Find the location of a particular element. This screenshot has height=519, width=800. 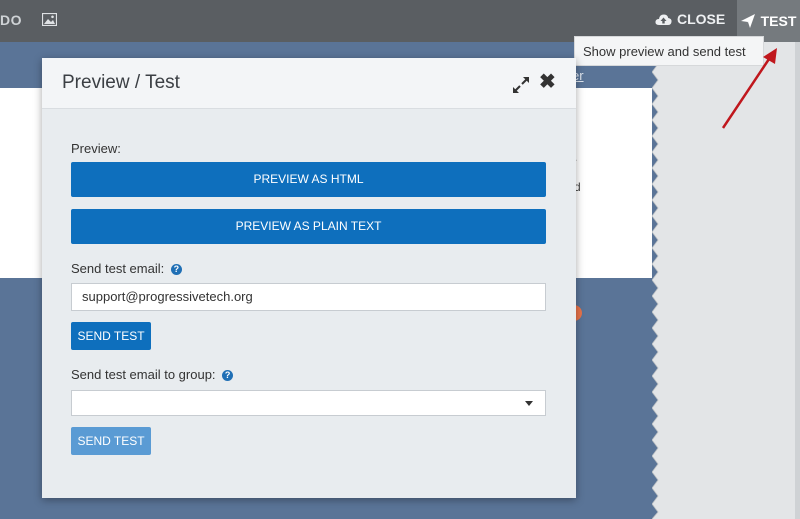

group-select is located at coordinates (308, 403).